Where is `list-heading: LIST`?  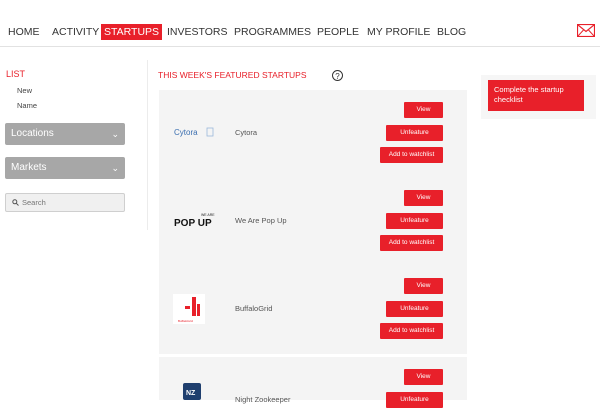
list-heading: LIST is located at coordinates (16, 74).